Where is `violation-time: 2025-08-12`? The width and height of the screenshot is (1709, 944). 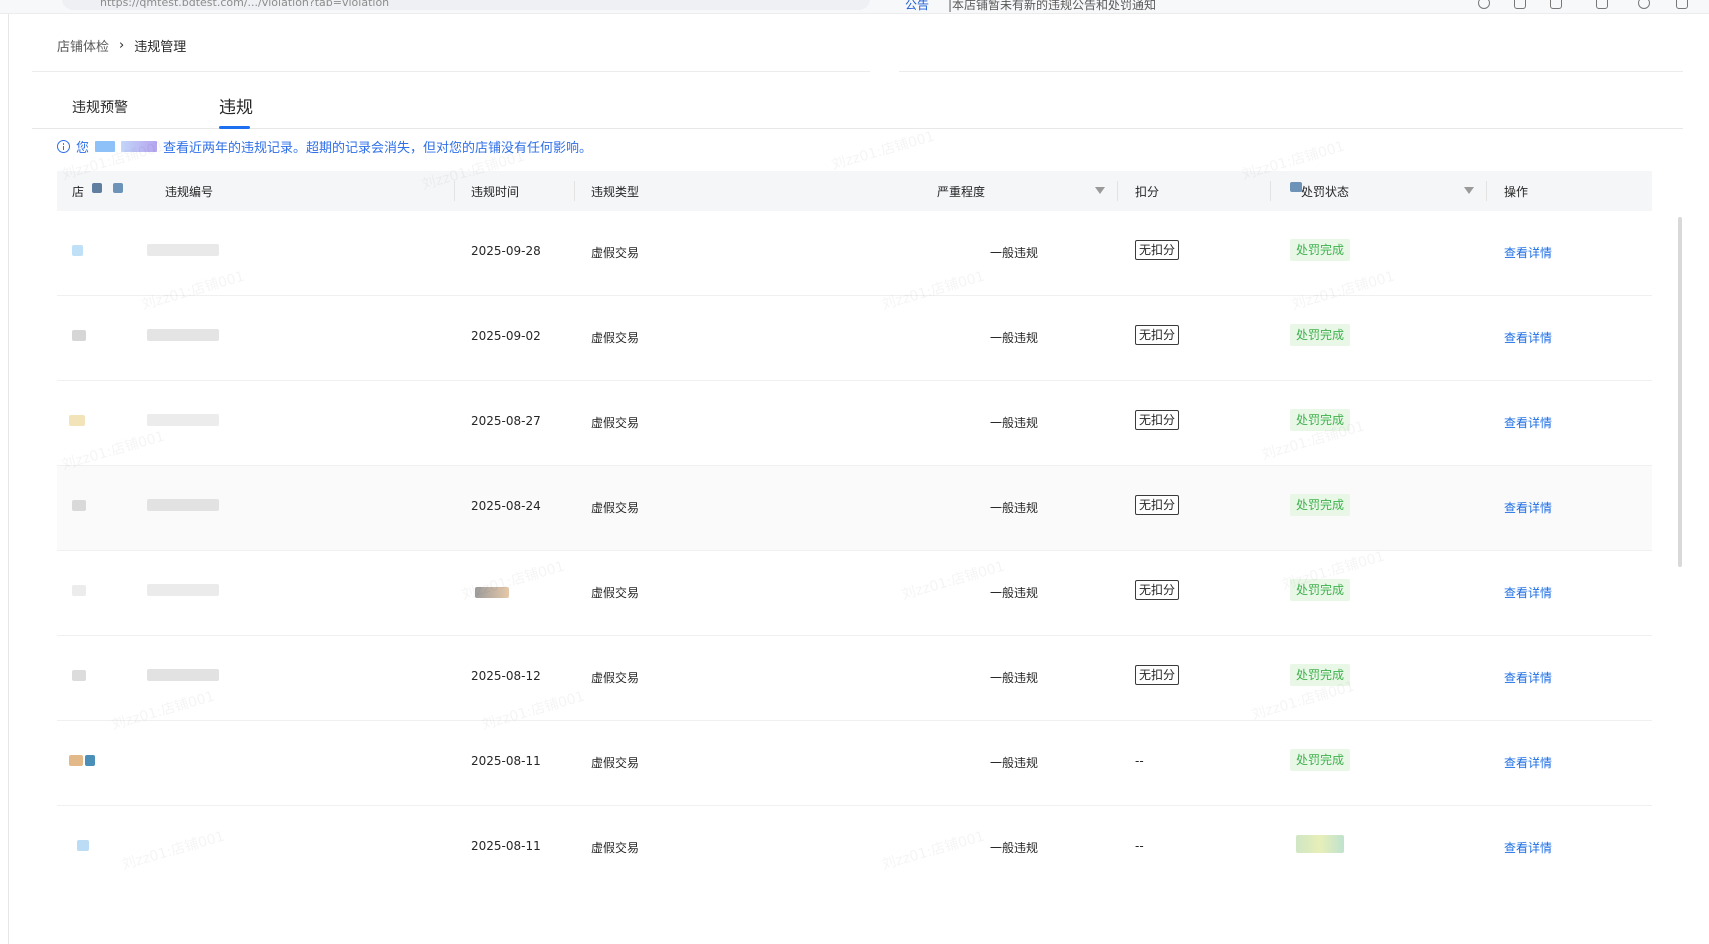 violation-time: 2025-08-12 is located at coordinates (506, 676).